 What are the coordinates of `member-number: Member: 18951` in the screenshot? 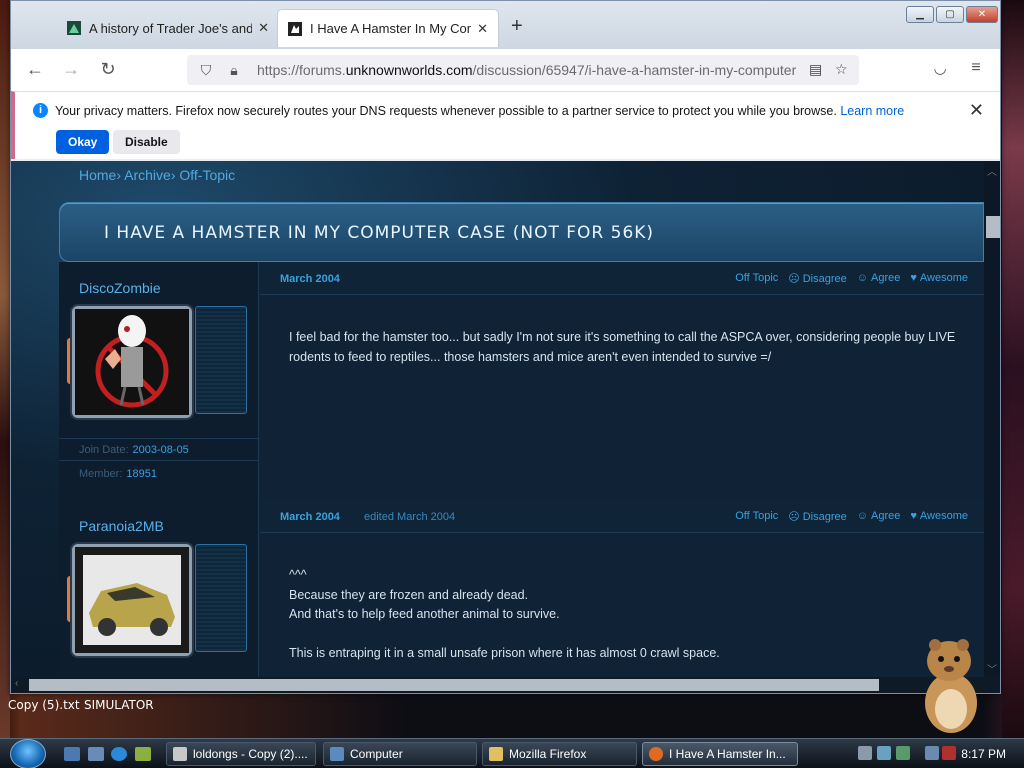 It's located at (118, 474).